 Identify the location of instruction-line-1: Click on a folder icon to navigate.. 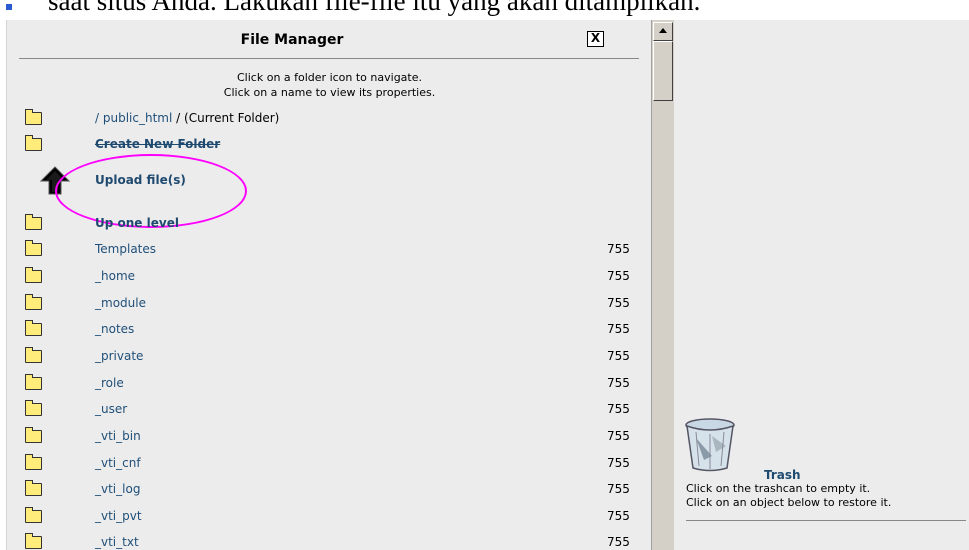
(329, 77).